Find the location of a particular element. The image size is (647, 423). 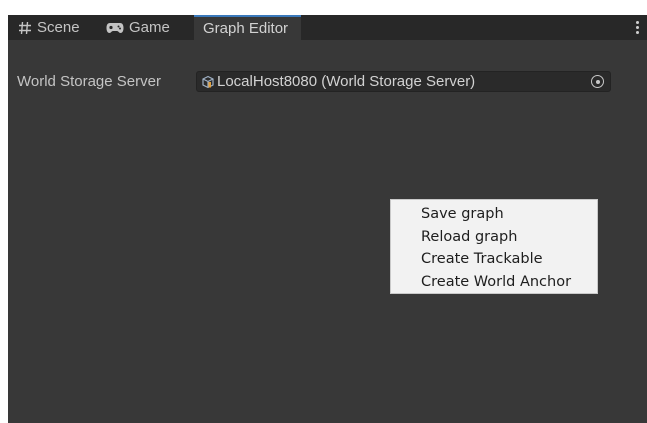

tab-game-label: Game is located at coordinates (149, 27).